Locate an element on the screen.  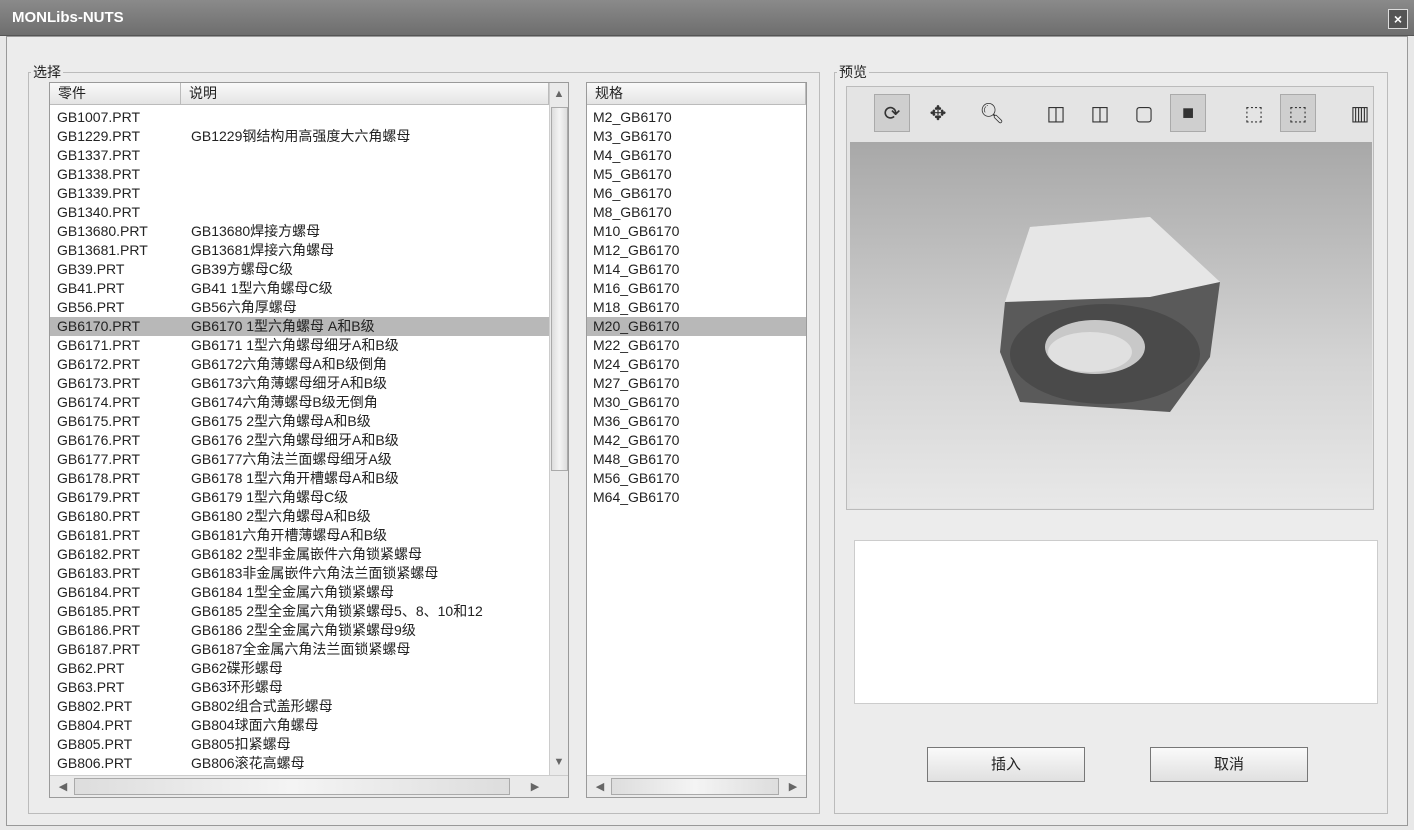
part-name: GB805.PRT is located at coordinates (95, 744).